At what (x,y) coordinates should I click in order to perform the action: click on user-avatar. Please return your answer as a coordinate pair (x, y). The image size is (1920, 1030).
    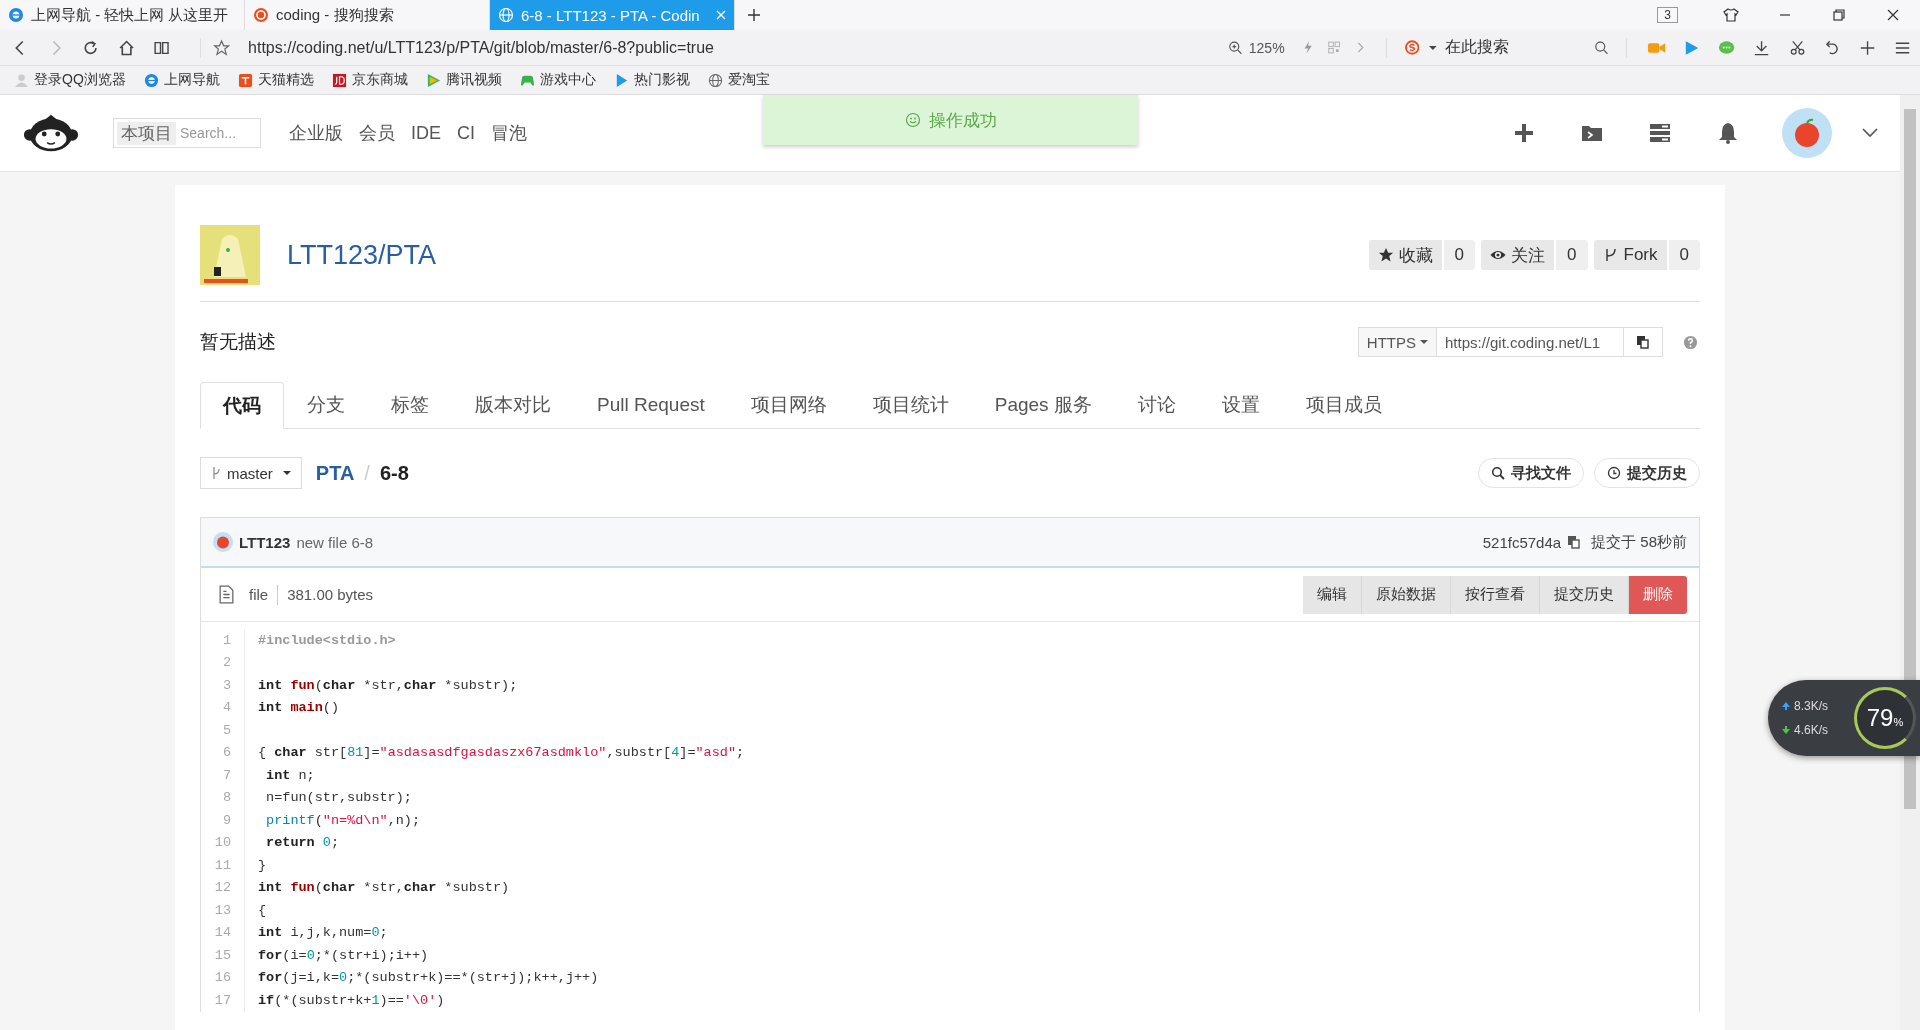
    Looking at the image, I should click on (1807, 133).